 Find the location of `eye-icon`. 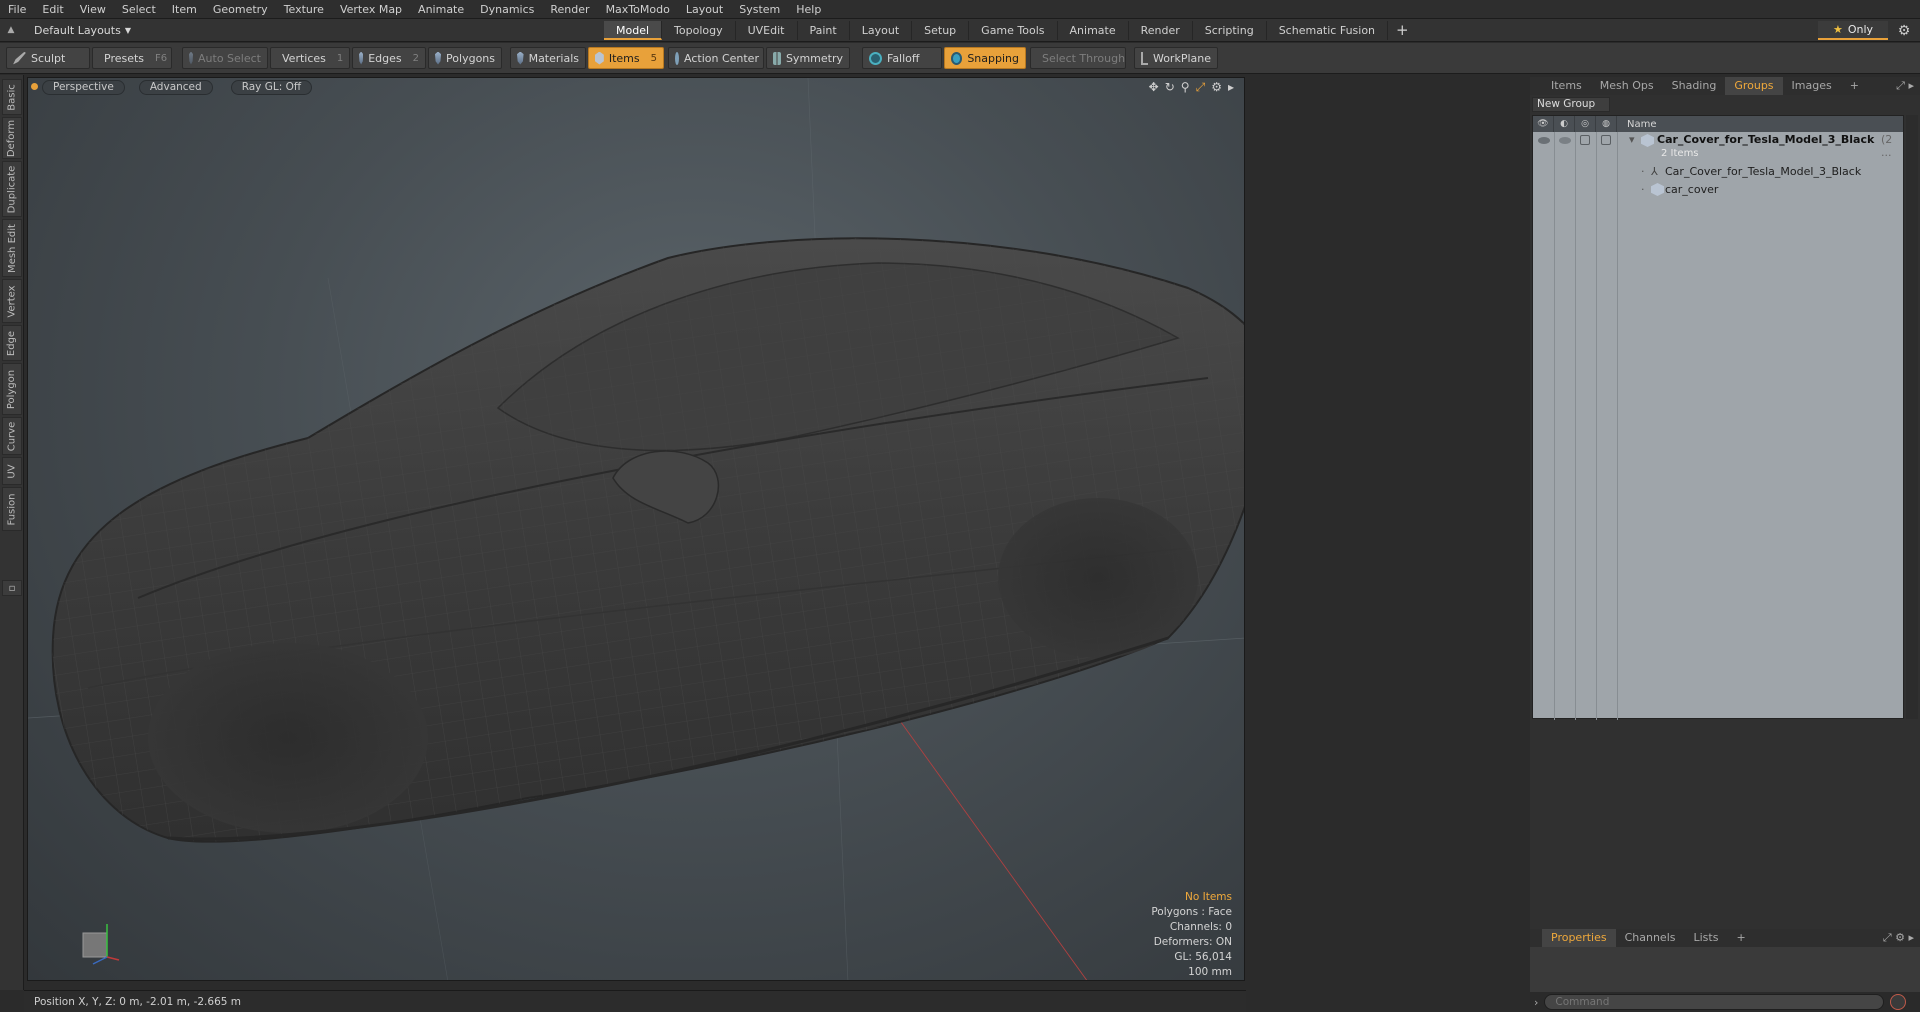

eye-icon is located at coordinates (1544, 140).